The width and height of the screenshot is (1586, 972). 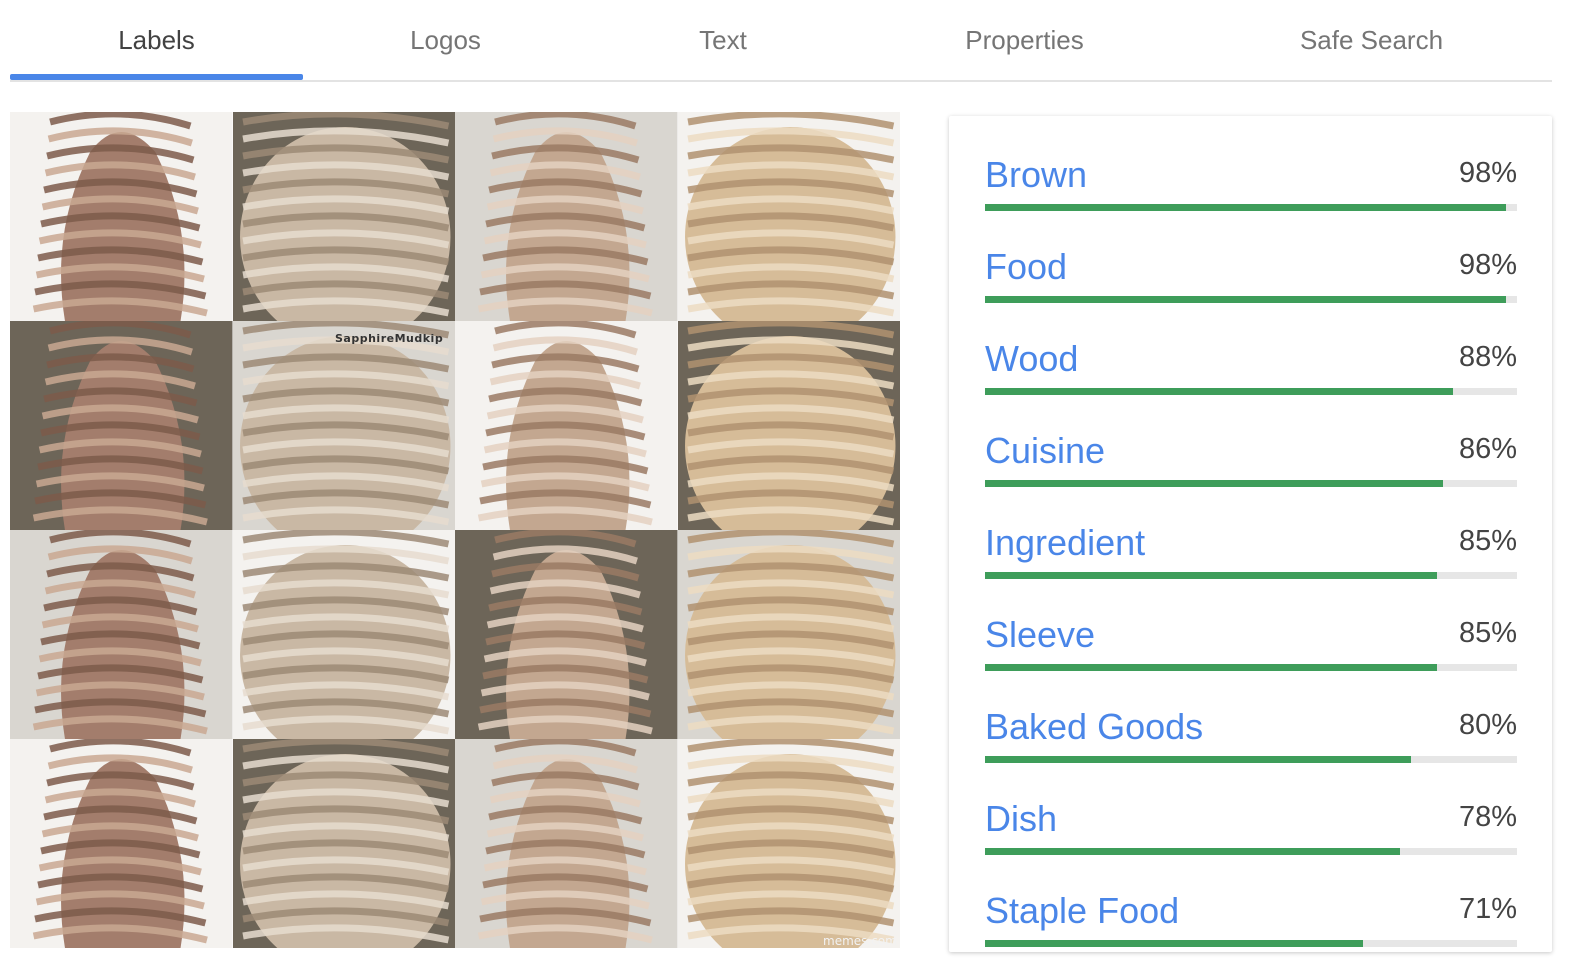 What do you see at coordinates (1021, 819) in the screenshot?
I see `result-label: Dish` at bounding box center [1021, 819].